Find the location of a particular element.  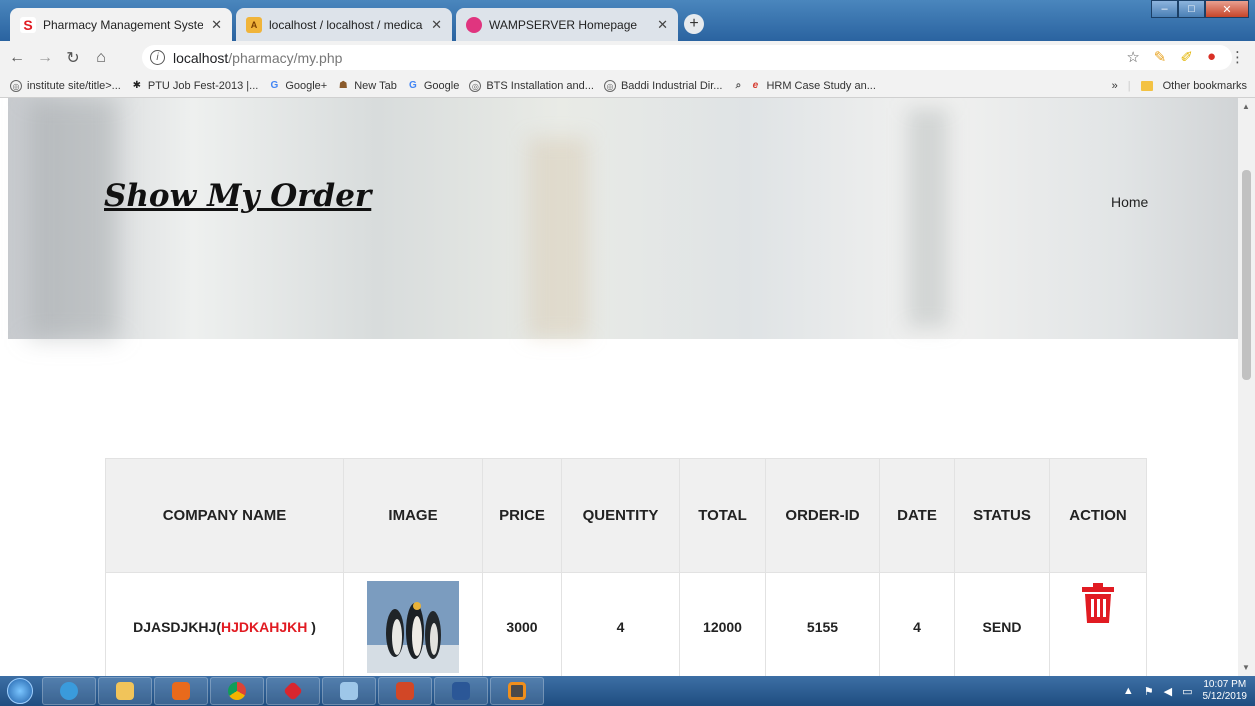

window-controls: – □ ✕ is located at coordinates (1200, 9).